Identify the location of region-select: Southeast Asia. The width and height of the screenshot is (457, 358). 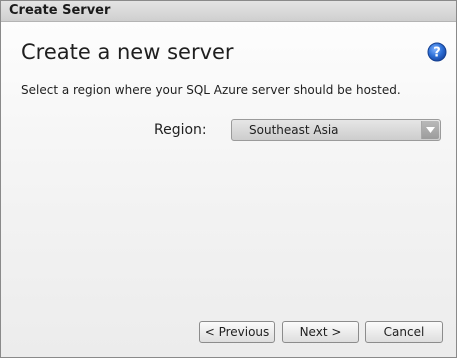
(336, 130).